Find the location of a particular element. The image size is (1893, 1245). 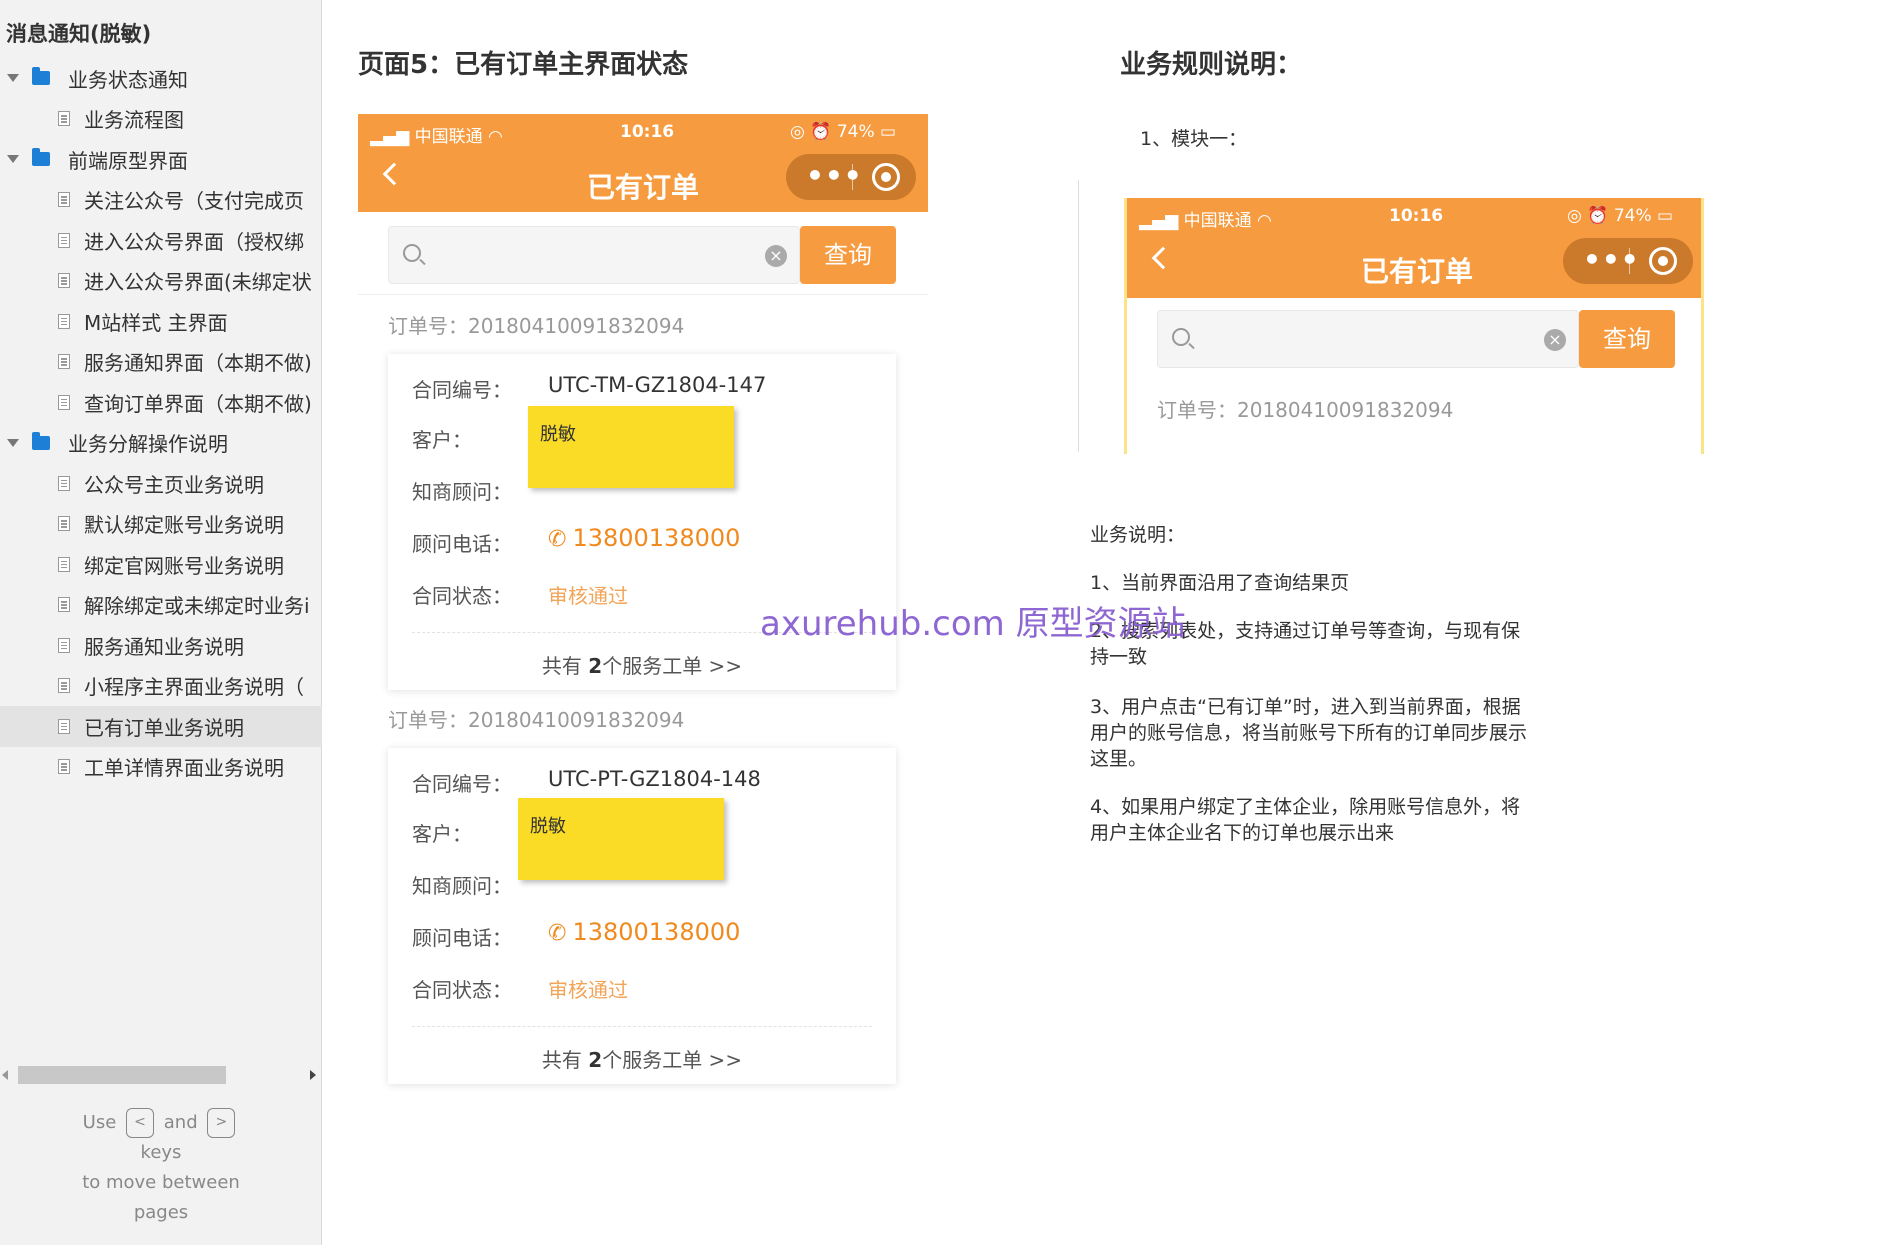

tree-label: 前端原型界面 is located at coordinates (128, 160).